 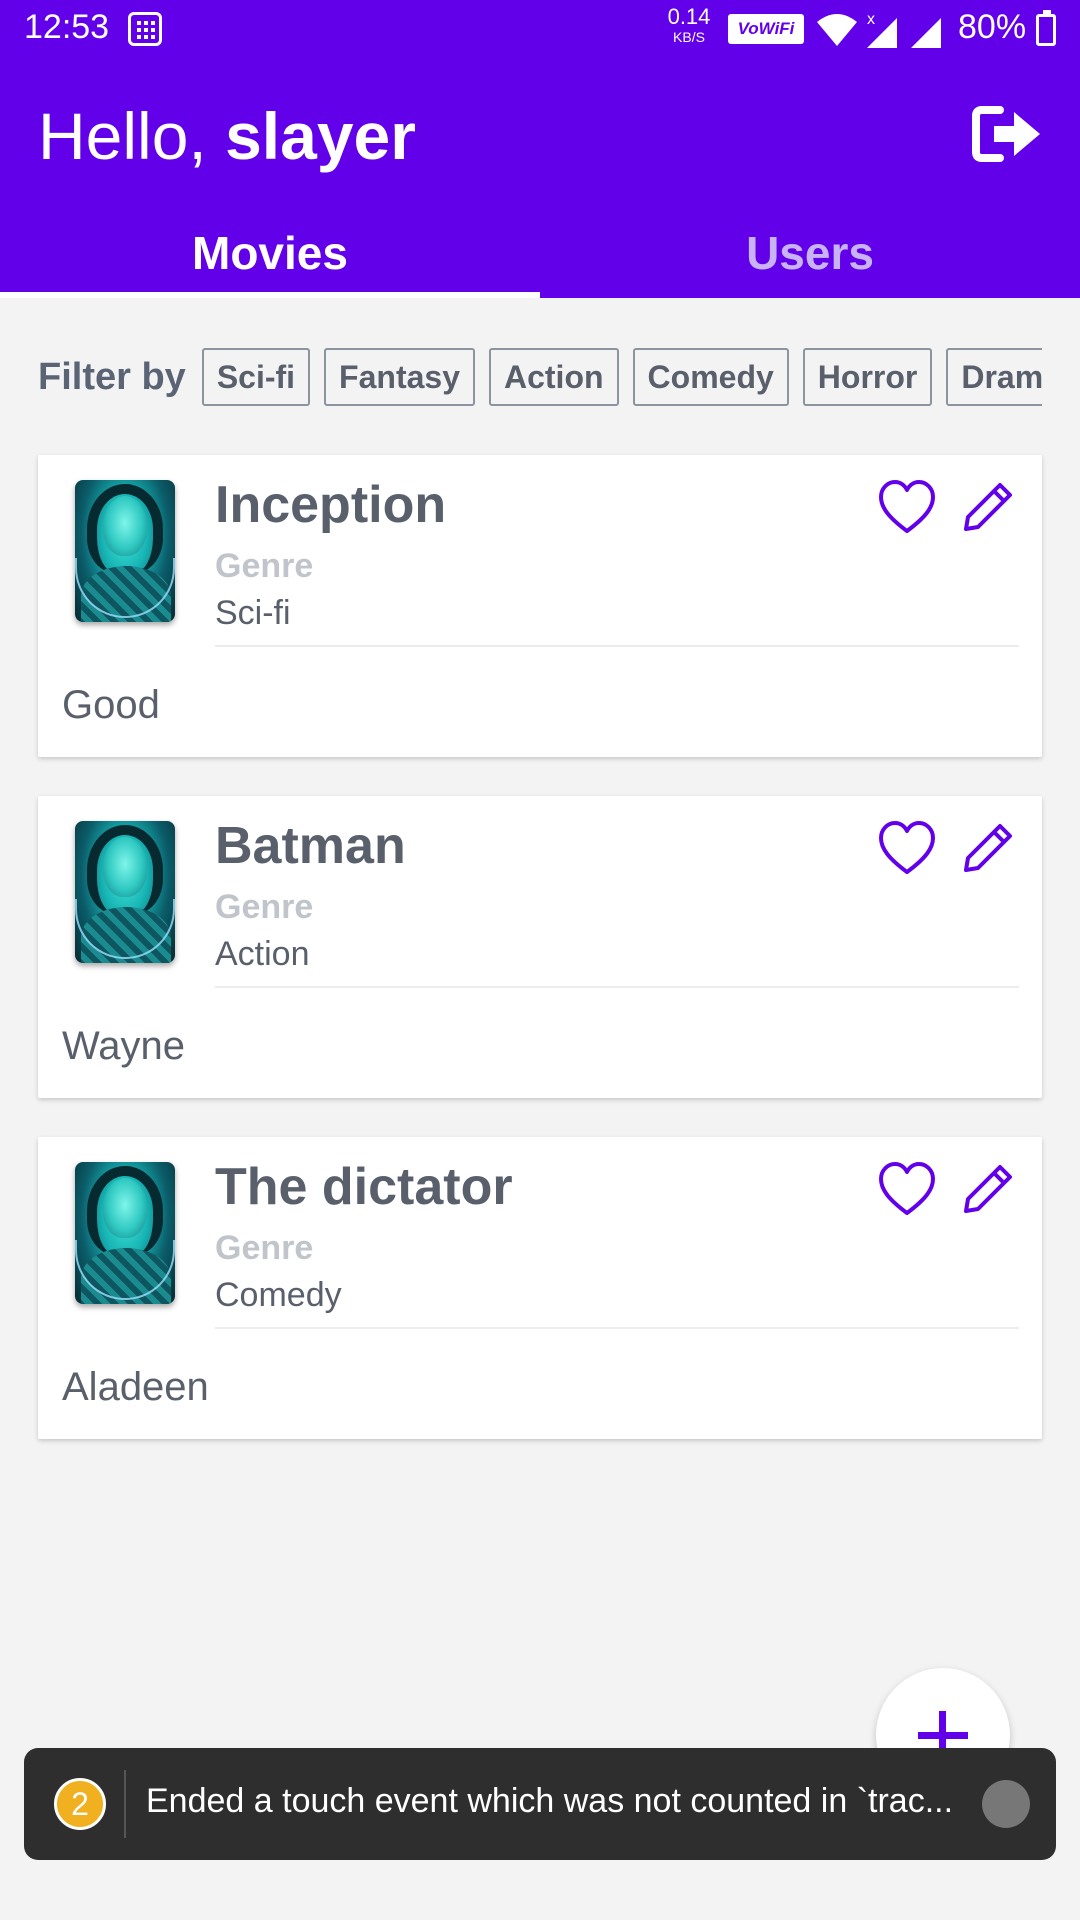 What do you see at coordinates (124, 1046) in the screenshot?
I see `movie-description: Wayne` at bounding box center [124, 1046].